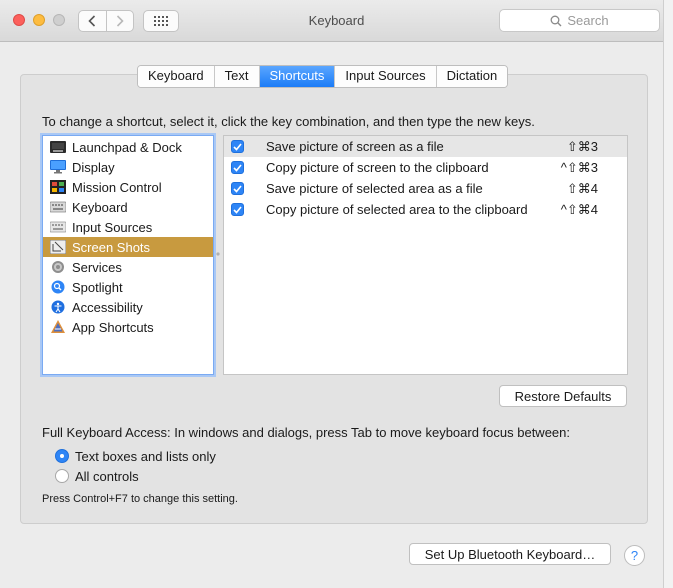  Describe the element at coordinates (58, 326) in the screenshot. I see `app-shortcuts-icon` at that location.